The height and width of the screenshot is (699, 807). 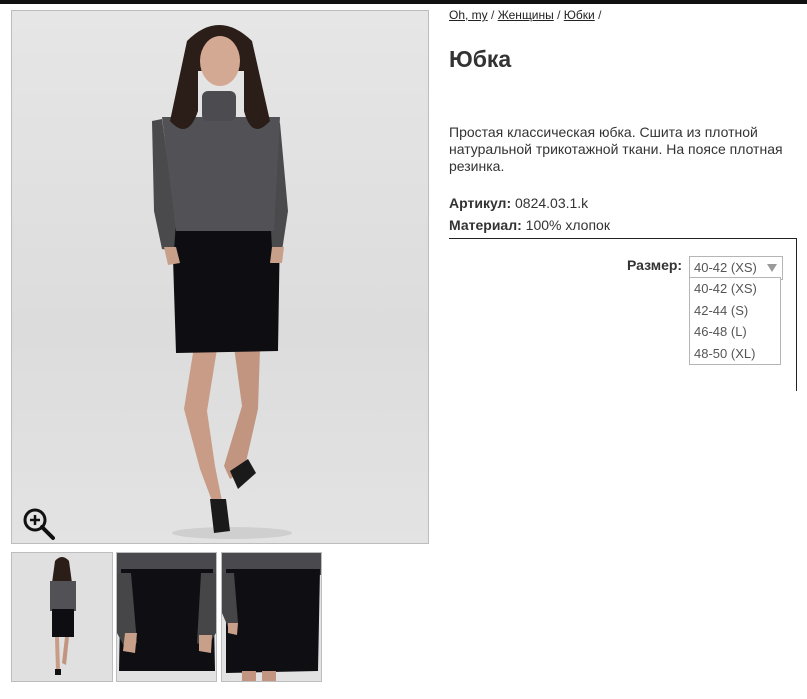 I want to click on product-article: Артикул: 0824.03.1.k, so click(x=518, y=203).